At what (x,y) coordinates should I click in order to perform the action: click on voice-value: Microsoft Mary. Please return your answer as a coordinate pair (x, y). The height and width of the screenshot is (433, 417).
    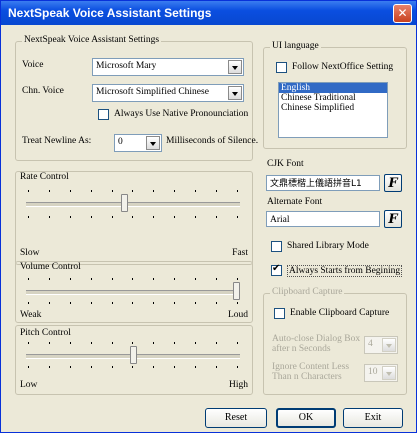
    Looking at the image, I should click on (126, 66).